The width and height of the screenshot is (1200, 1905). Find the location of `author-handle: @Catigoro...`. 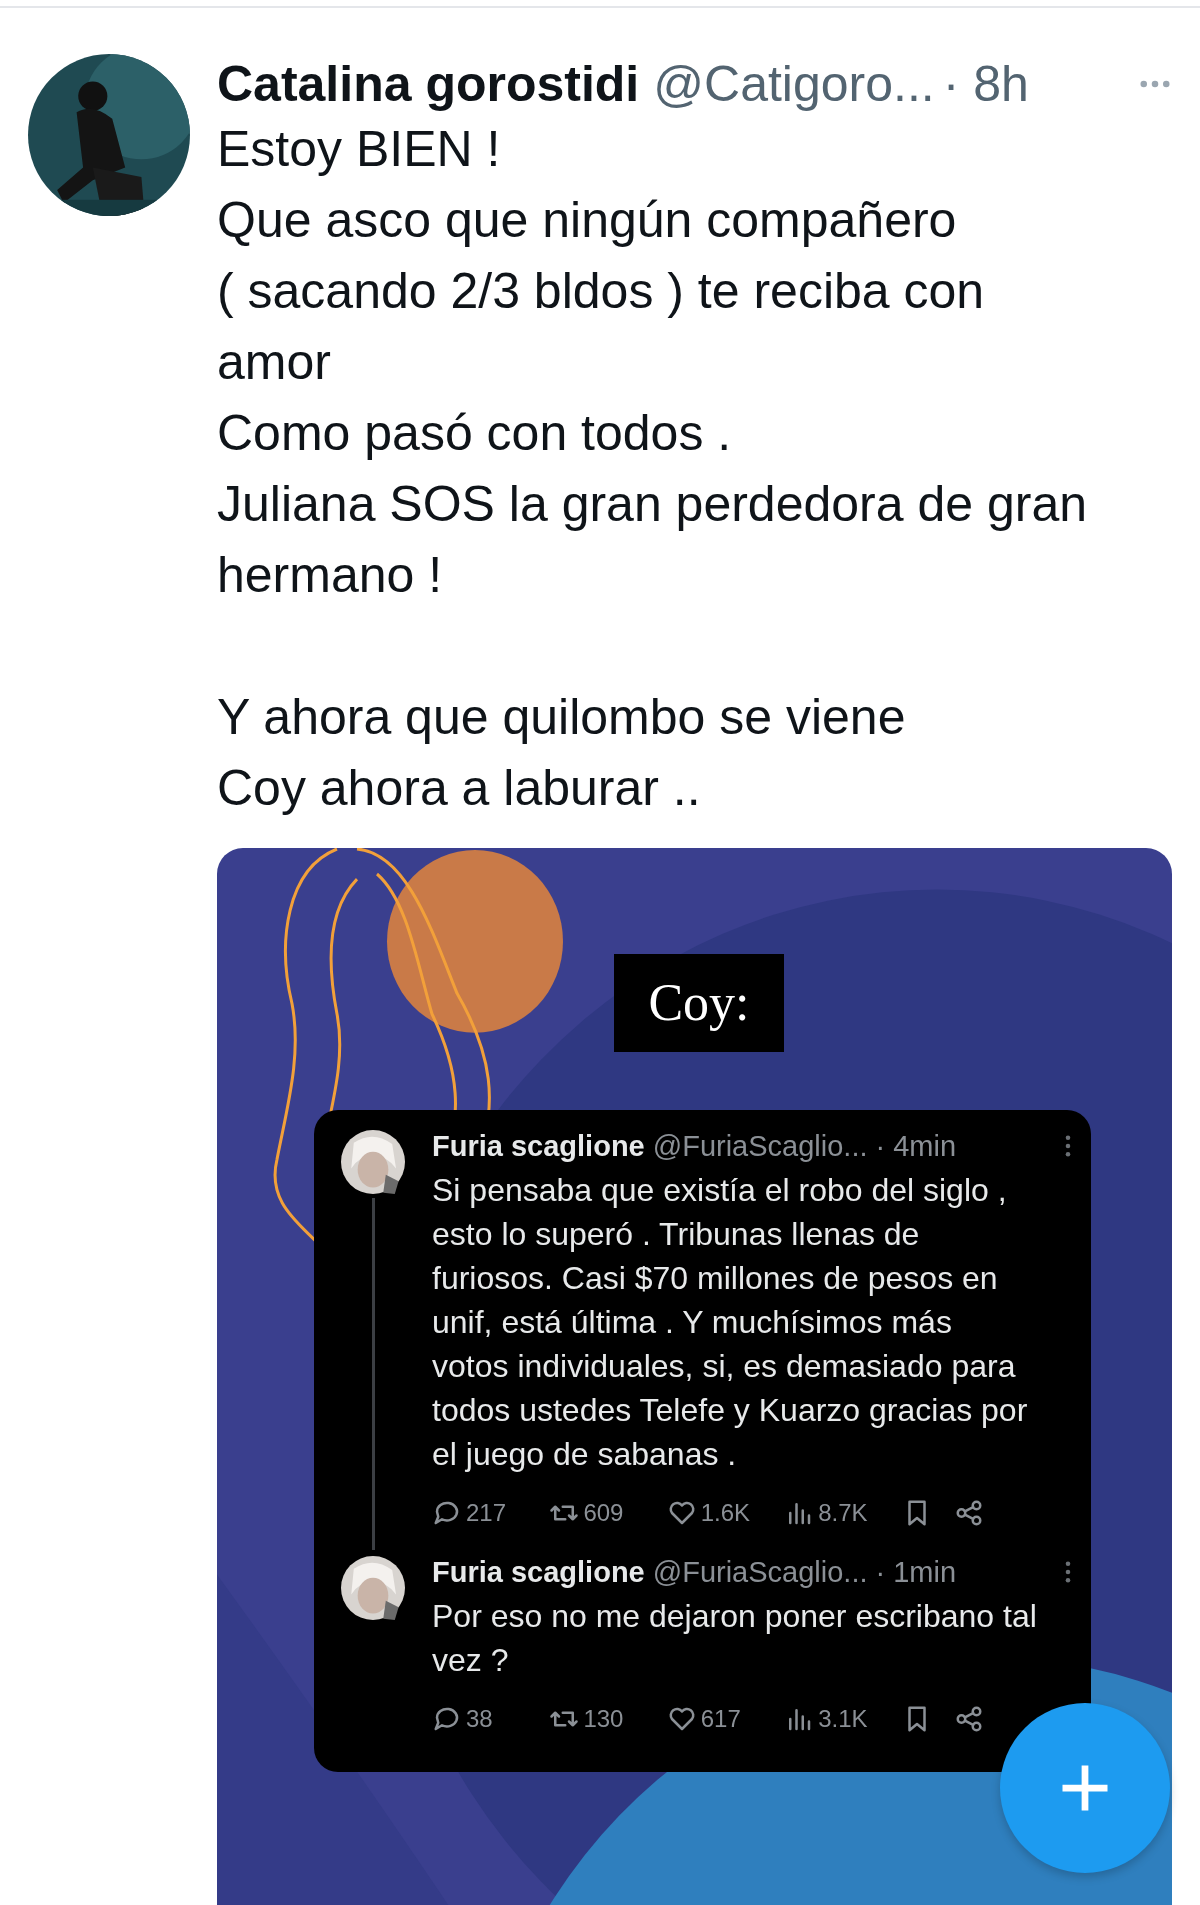

author-handle: @Catigoro... is located at coordinates (794, 84).